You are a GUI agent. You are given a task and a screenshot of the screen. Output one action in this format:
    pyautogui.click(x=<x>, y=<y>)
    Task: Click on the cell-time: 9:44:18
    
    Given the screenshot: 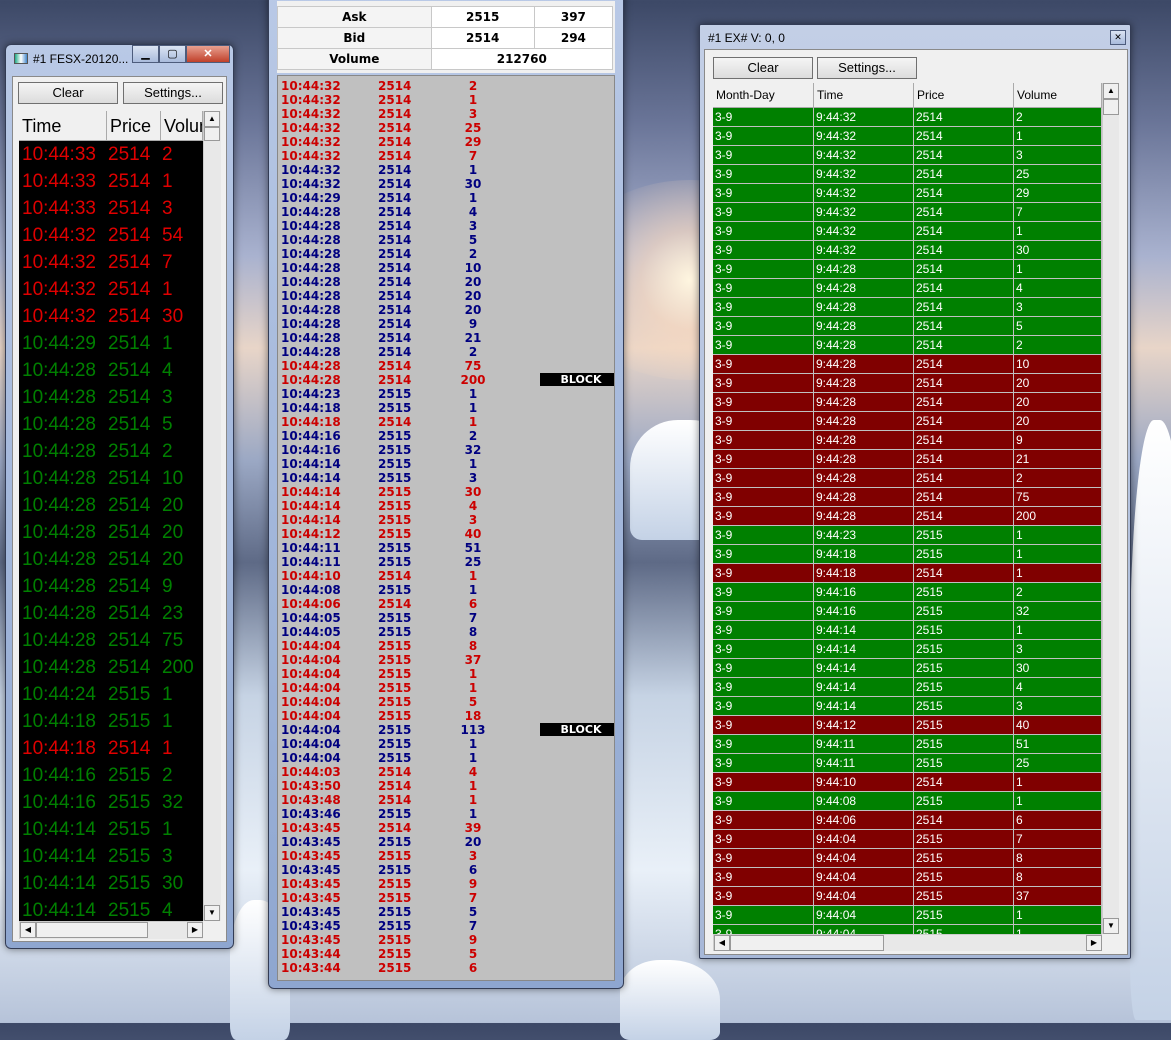 What is the action you would take?
    pyautogui.click(x=864, y=573)
    